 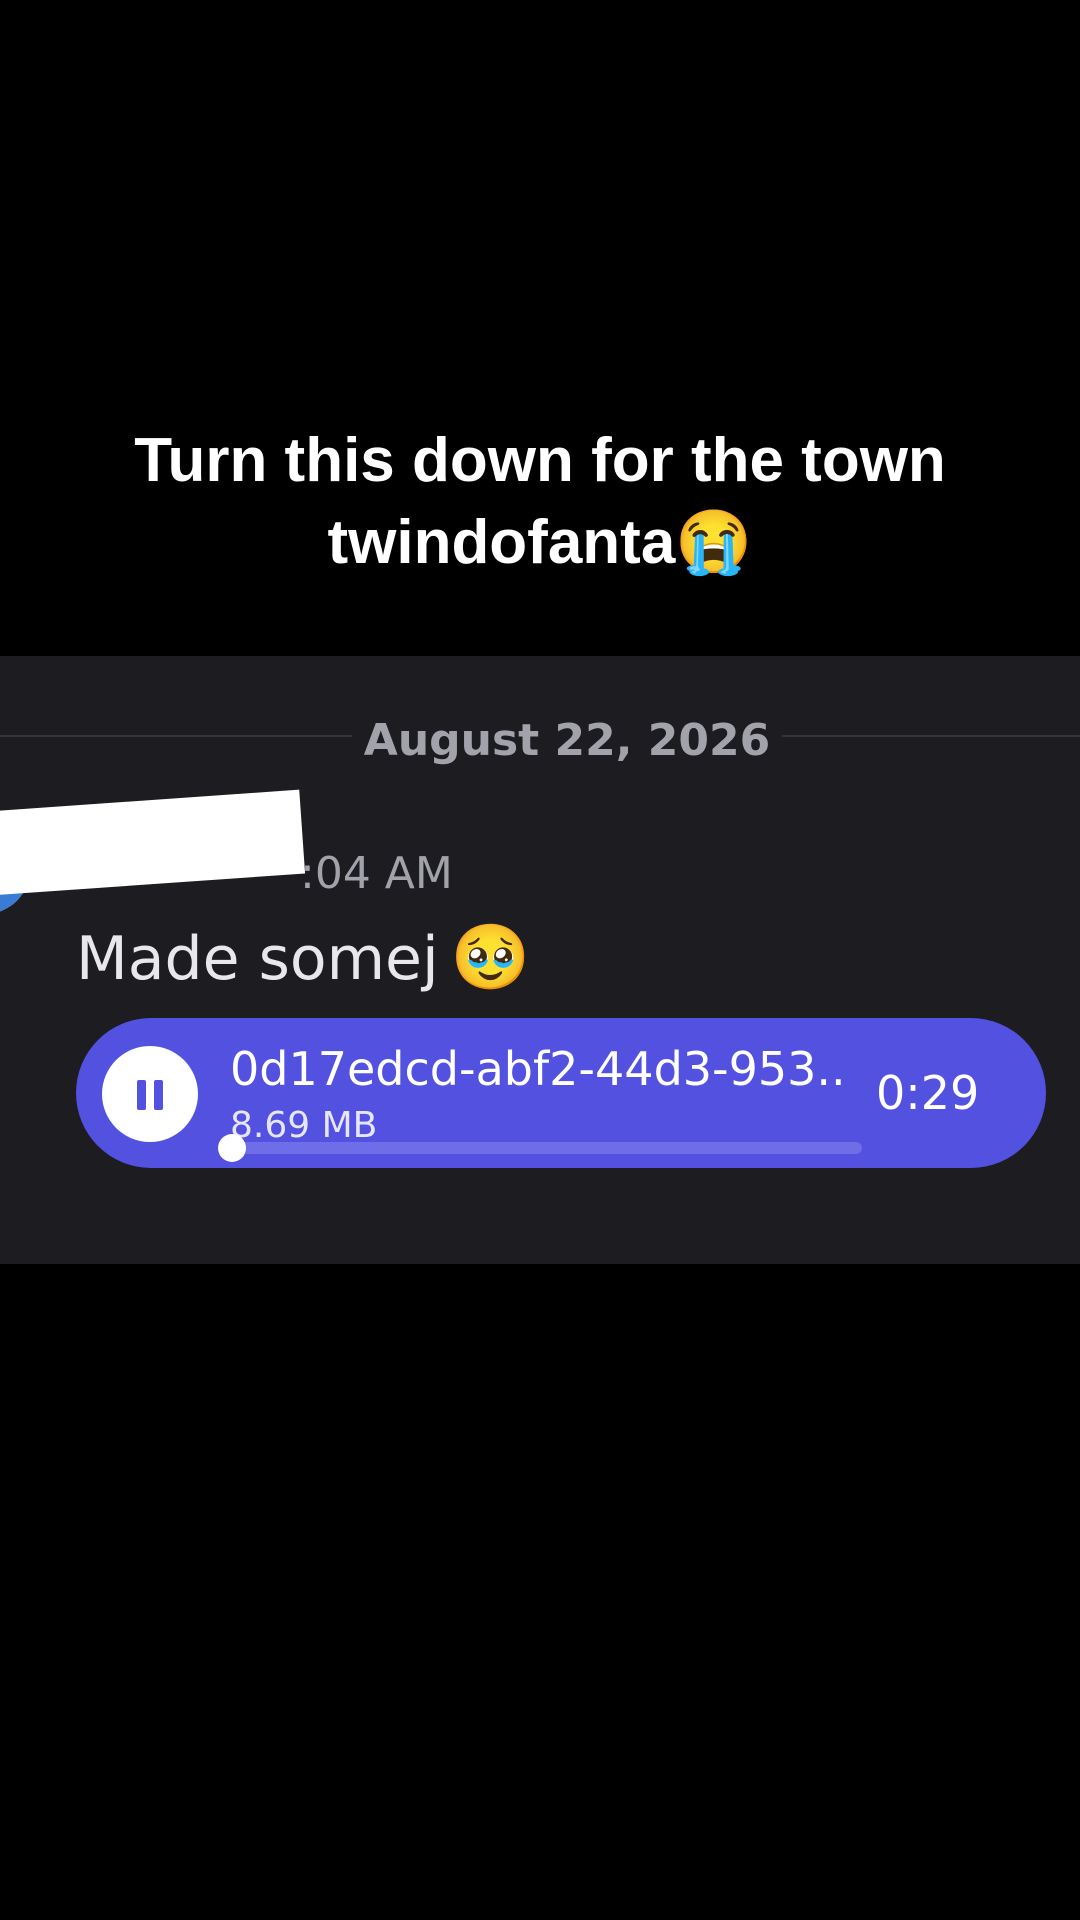 What do you see at coordinates (490, 958) in the screenshot?
I see `pleading-face-emoji: 🥹` at bounding box center [490, 958].